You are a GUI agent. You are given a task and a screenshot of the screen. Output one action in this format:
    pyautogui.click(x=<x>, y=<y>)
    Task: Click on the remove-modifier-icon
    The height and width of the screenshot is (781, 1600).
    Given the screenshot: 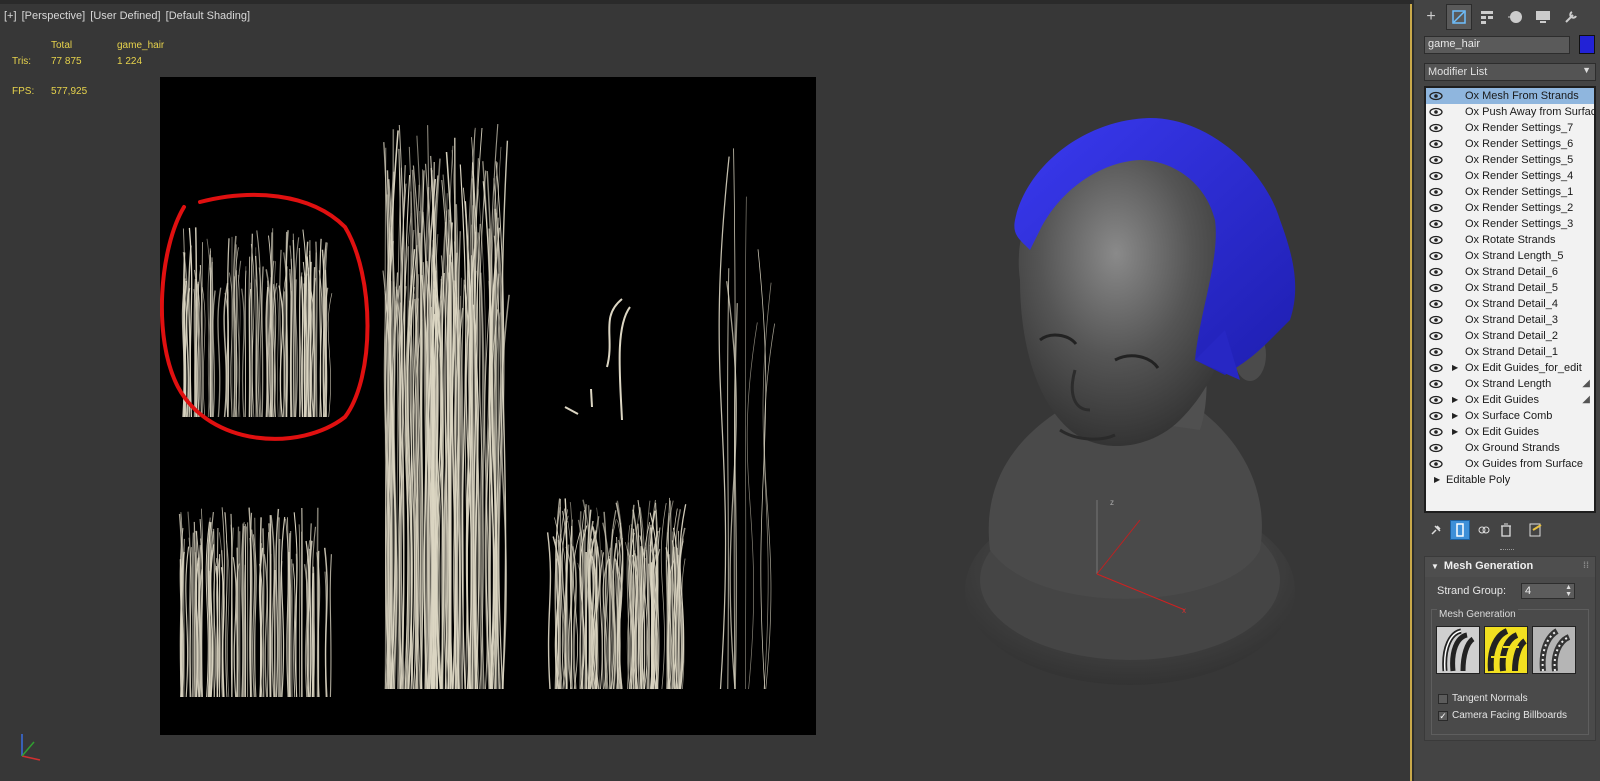 What is the action you would take?
    pyautogui.click(x=1506, y=530)
    